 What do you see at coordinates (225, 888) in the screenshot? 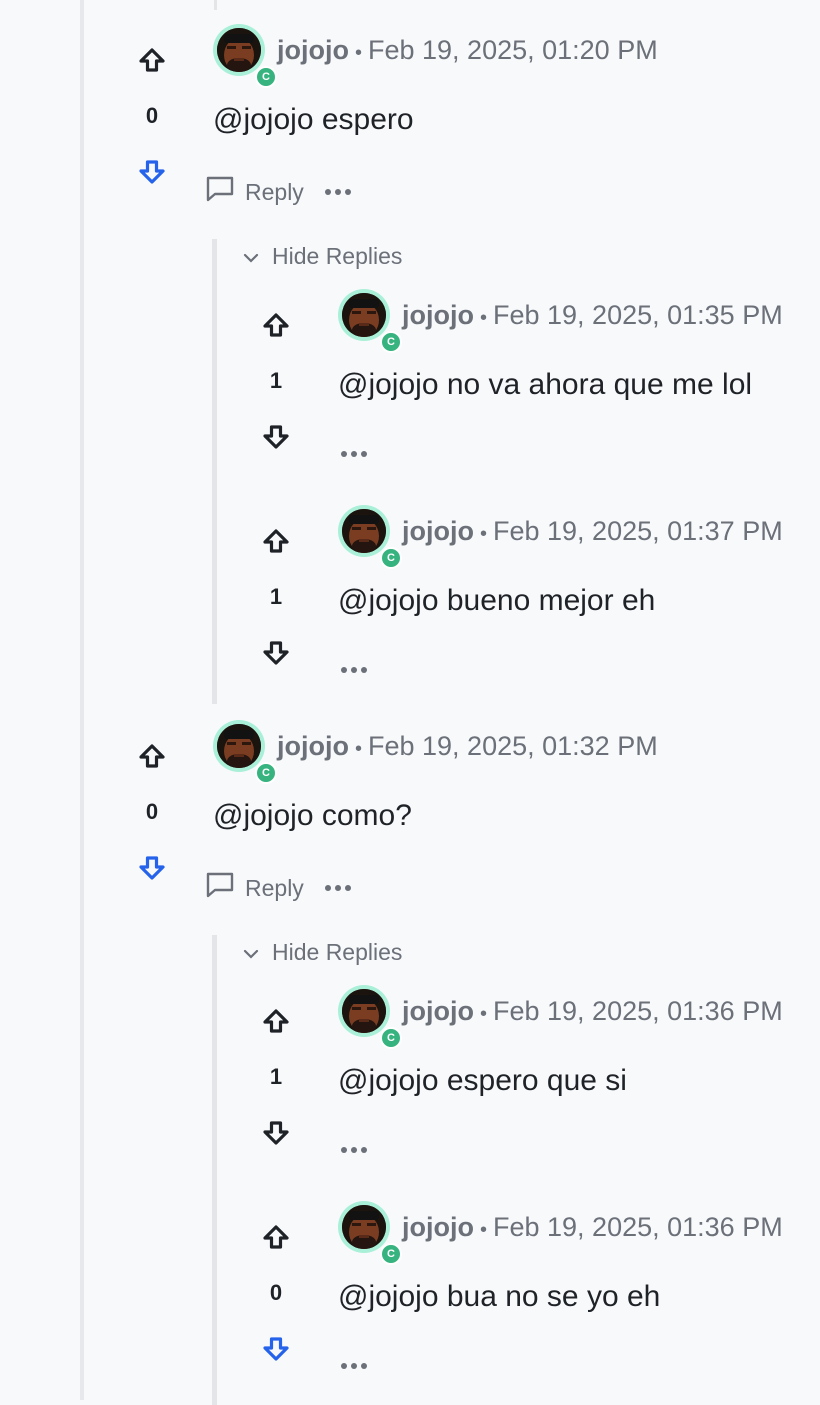
I see `reply-icon` at bounding box center [225, 888].